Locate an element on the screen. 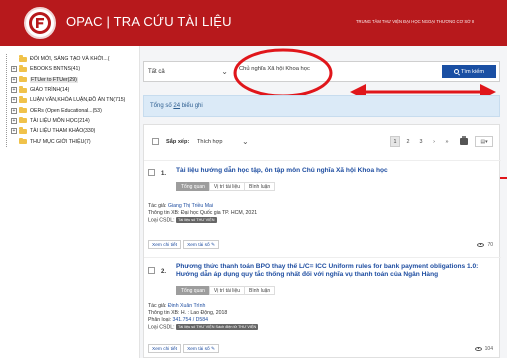 Image resolution: width=507 pixels, height=358 pixels. view-count-value: 70 is located at coordinates (490, 245).